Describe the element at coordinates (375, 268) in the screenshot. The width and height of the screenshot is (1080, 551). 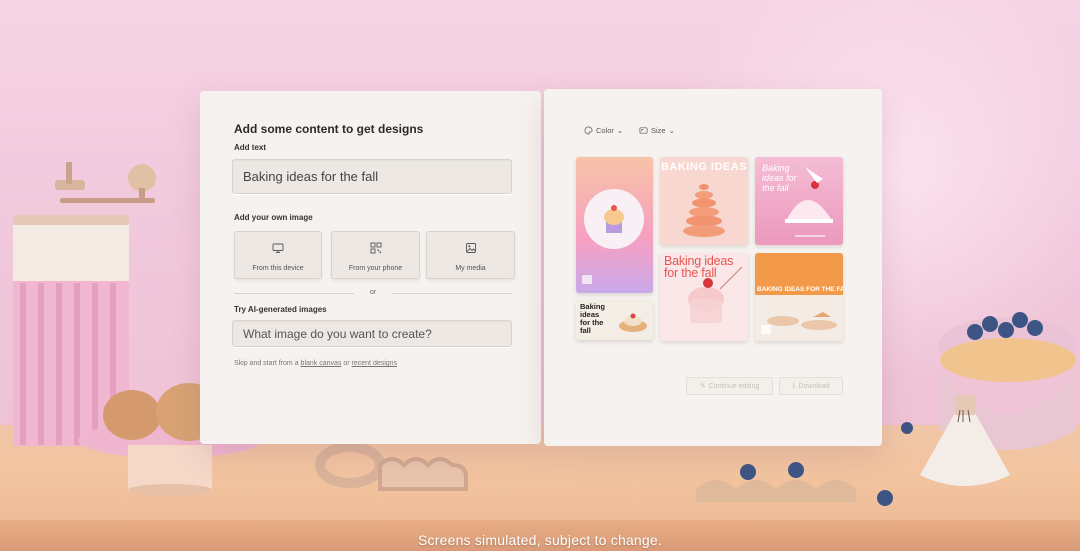
I see `tile-label: From your phone` at that location.